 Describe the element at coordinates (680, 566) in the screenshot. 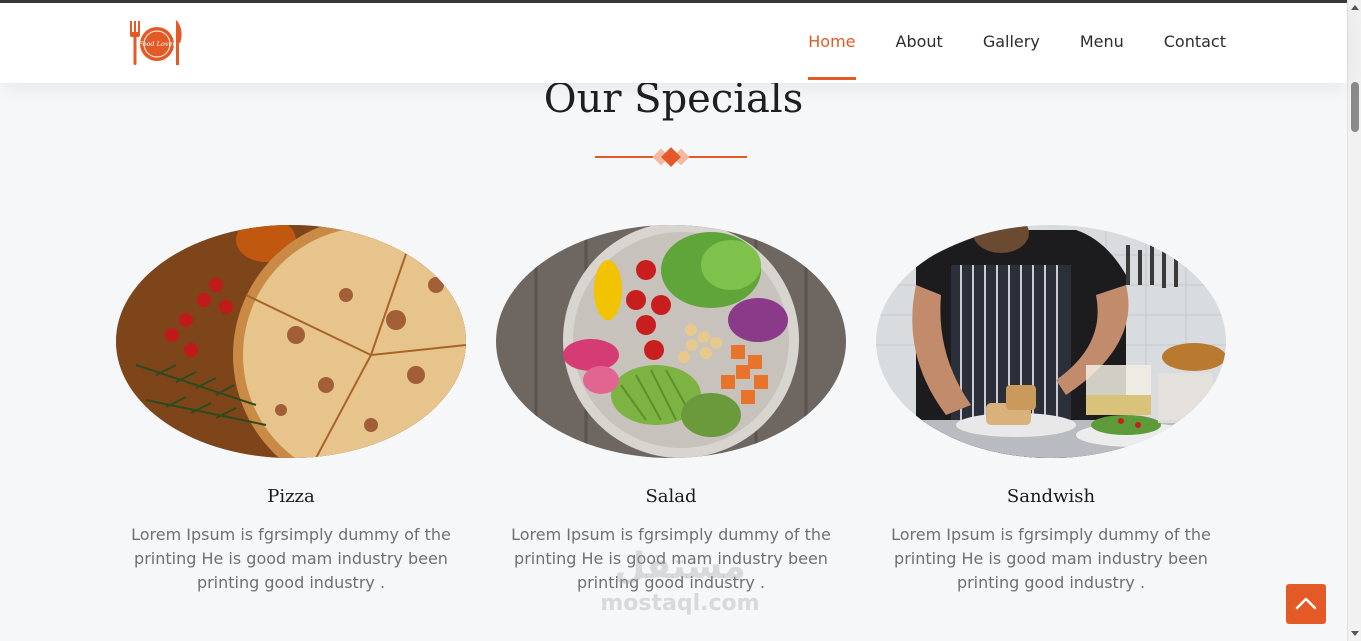

I see `watermark-arabic: مستقل` at that location.